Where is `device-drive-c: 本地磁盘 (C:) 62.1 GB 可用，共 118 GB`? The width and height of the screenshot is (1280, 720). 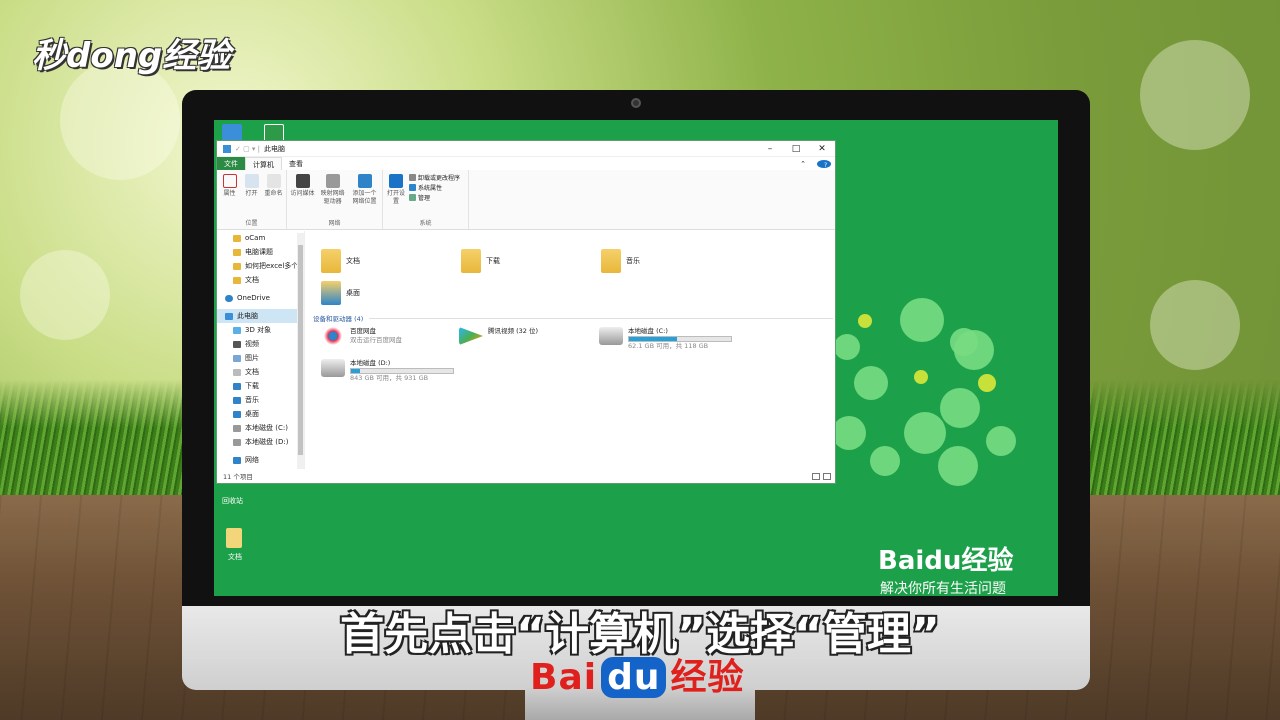 device-drive-c: 本地磁盘 (C:) 62.1 GB 可用，共 118 GB is located at coordinates (665, 339).